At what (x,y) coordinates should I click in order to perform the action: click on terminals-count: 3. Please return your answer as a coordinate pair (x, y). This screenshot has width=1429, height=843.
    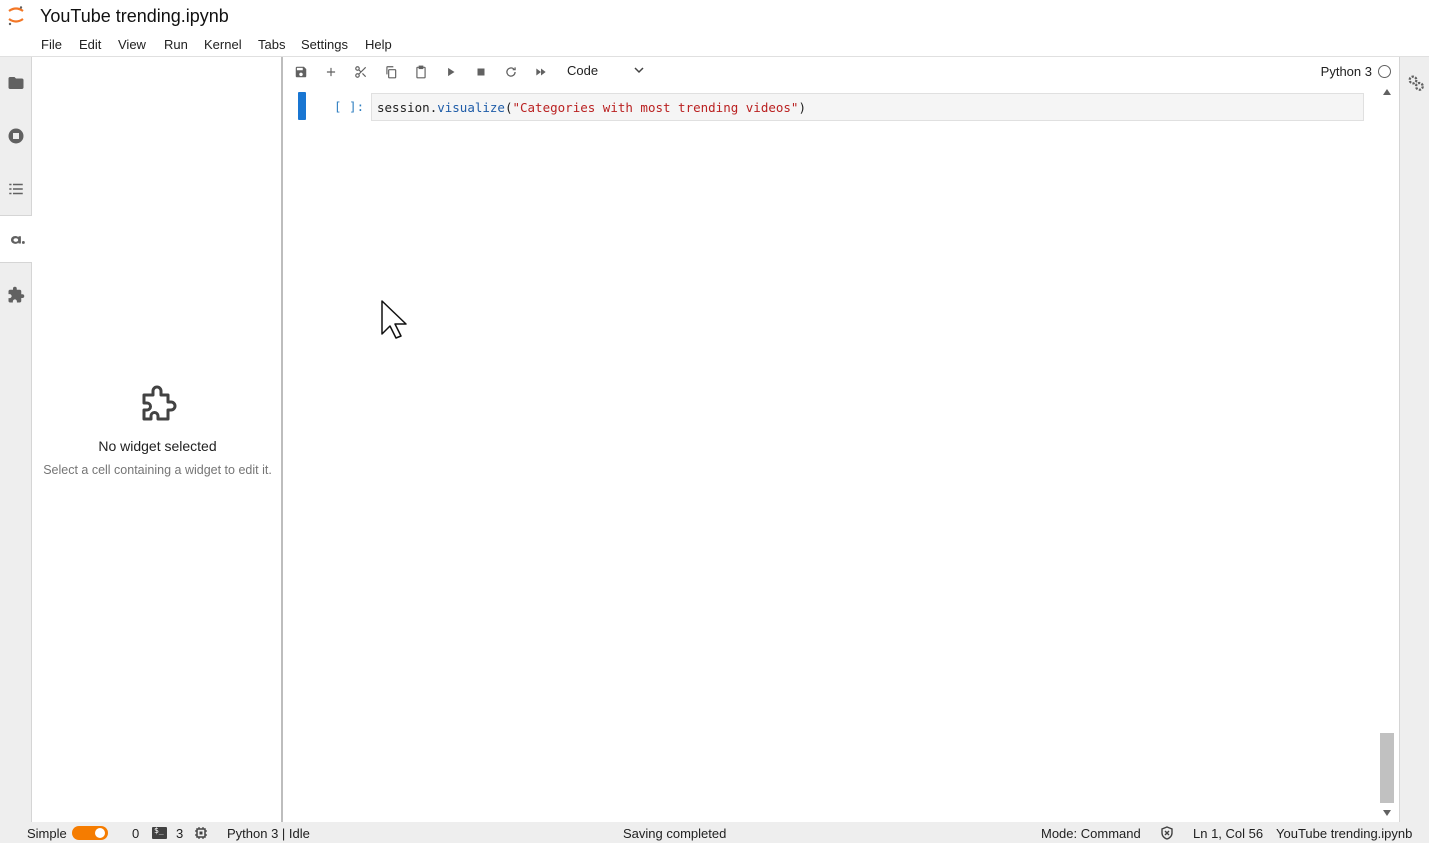
    Looking at the image, I should click on (179, 833).